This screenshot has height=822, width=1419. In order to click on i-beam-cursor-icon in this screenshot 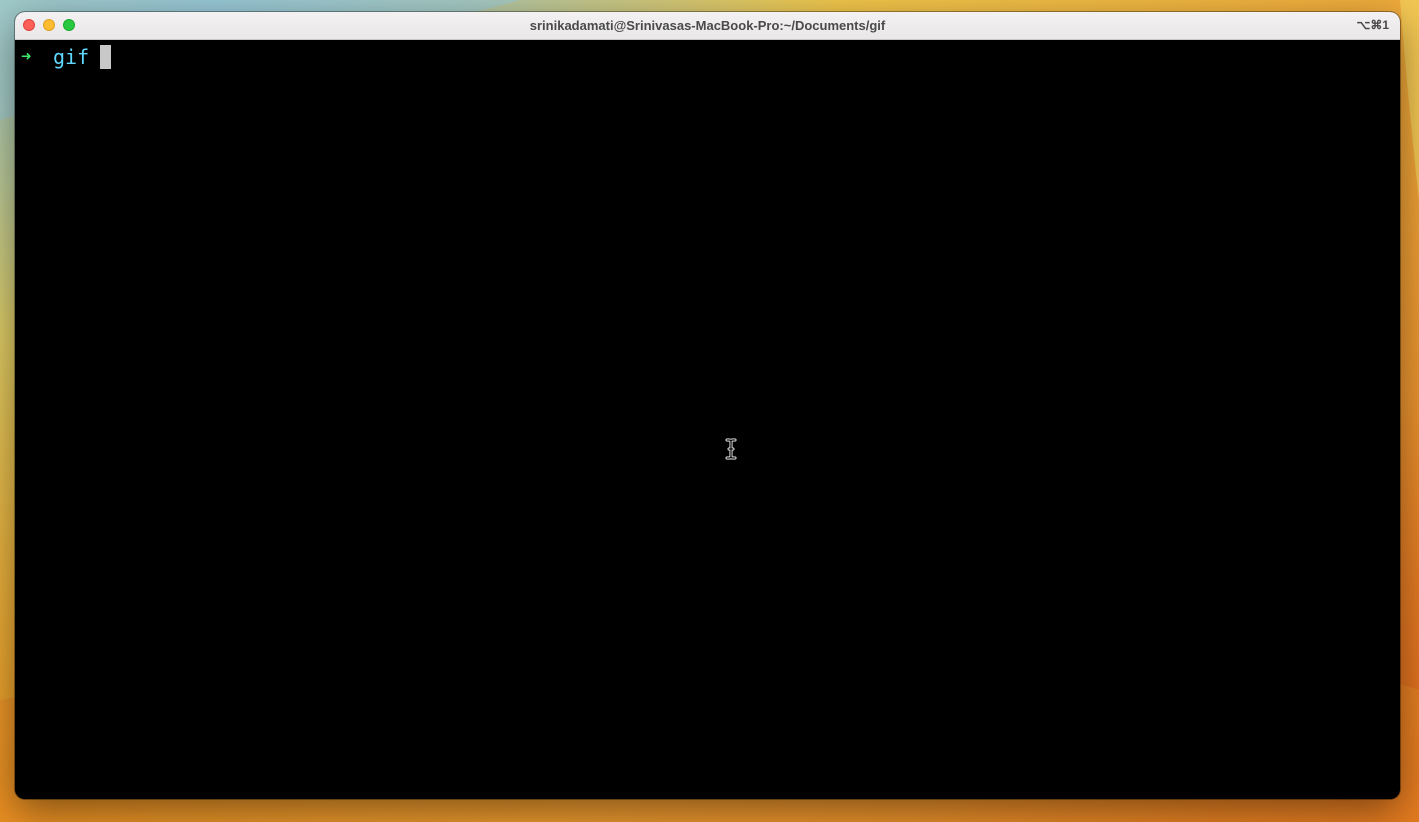, I will do `click(731, 449)`.